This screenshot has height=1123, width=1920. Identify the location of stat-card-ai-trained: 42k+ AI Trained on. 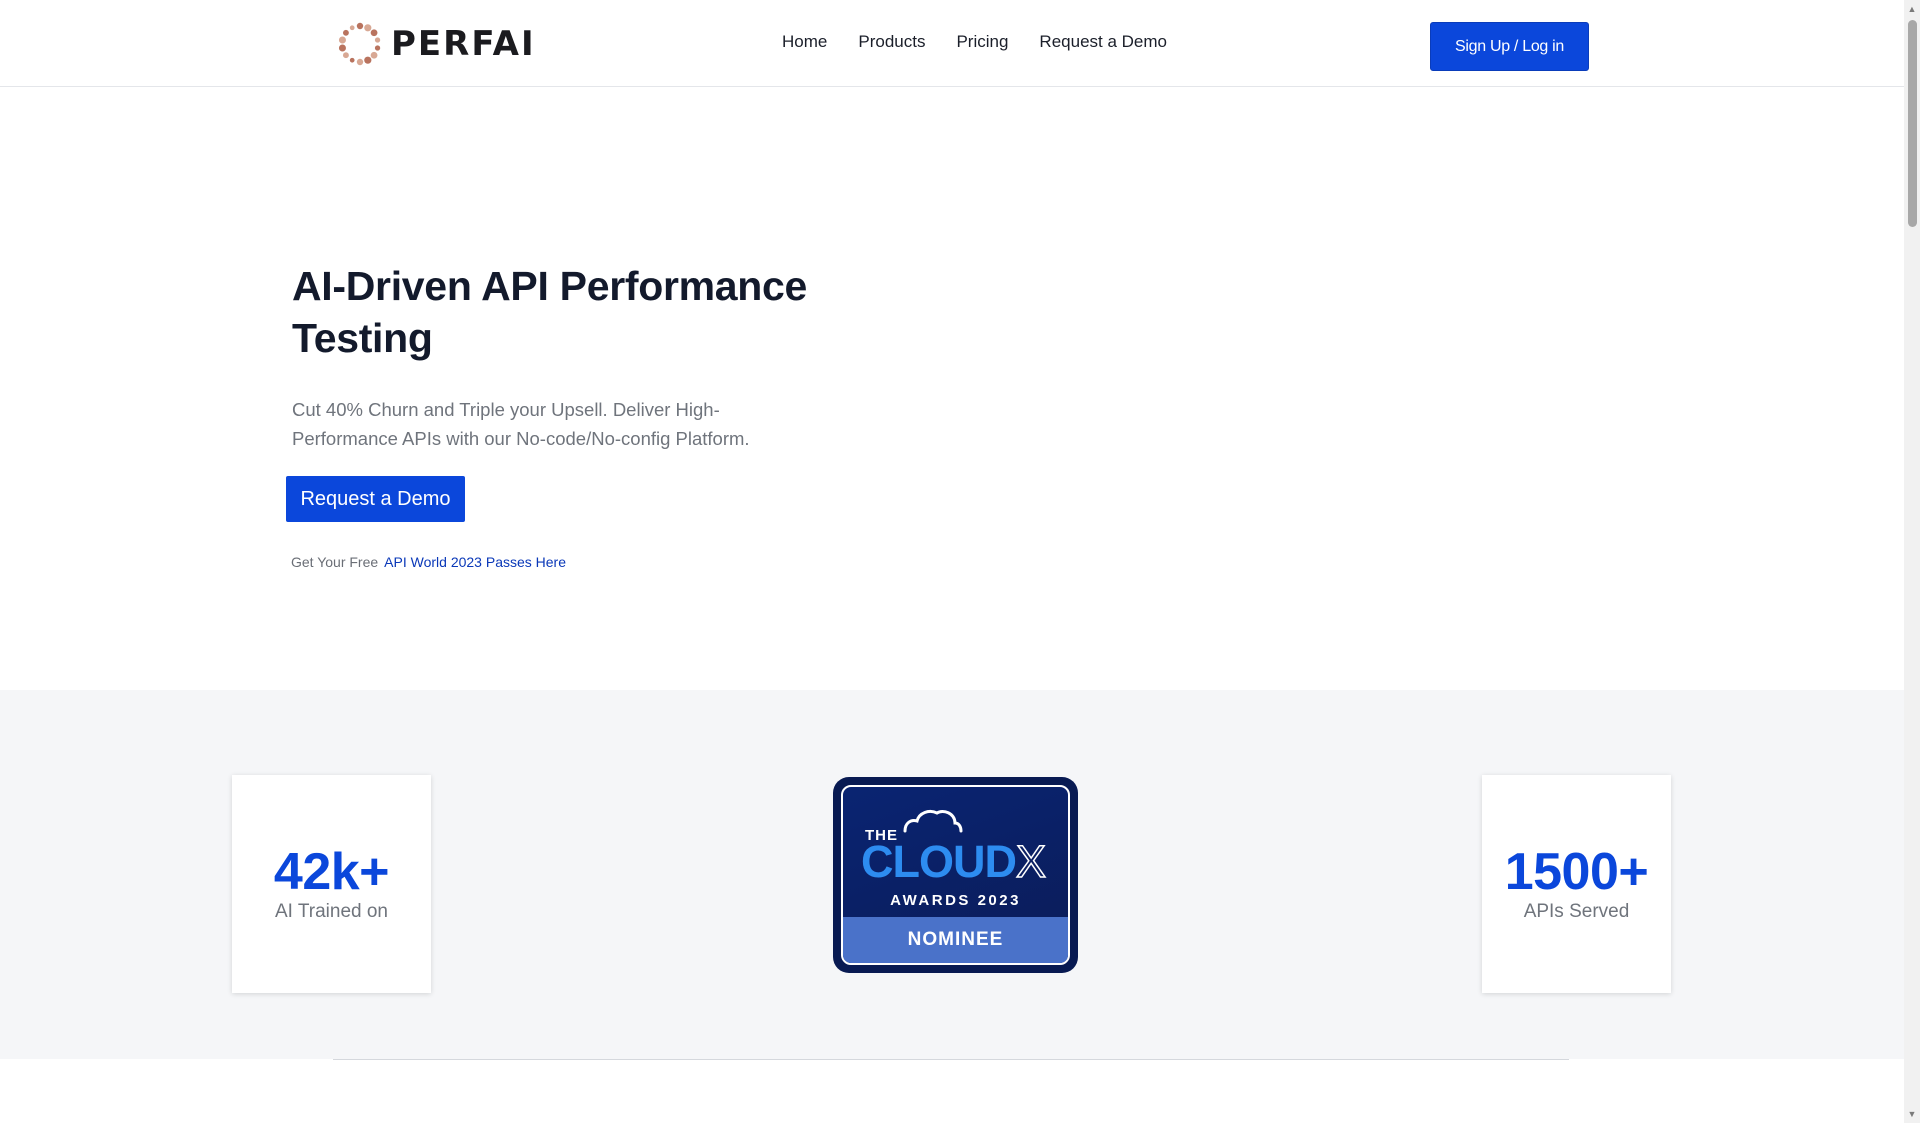
(331, 884).